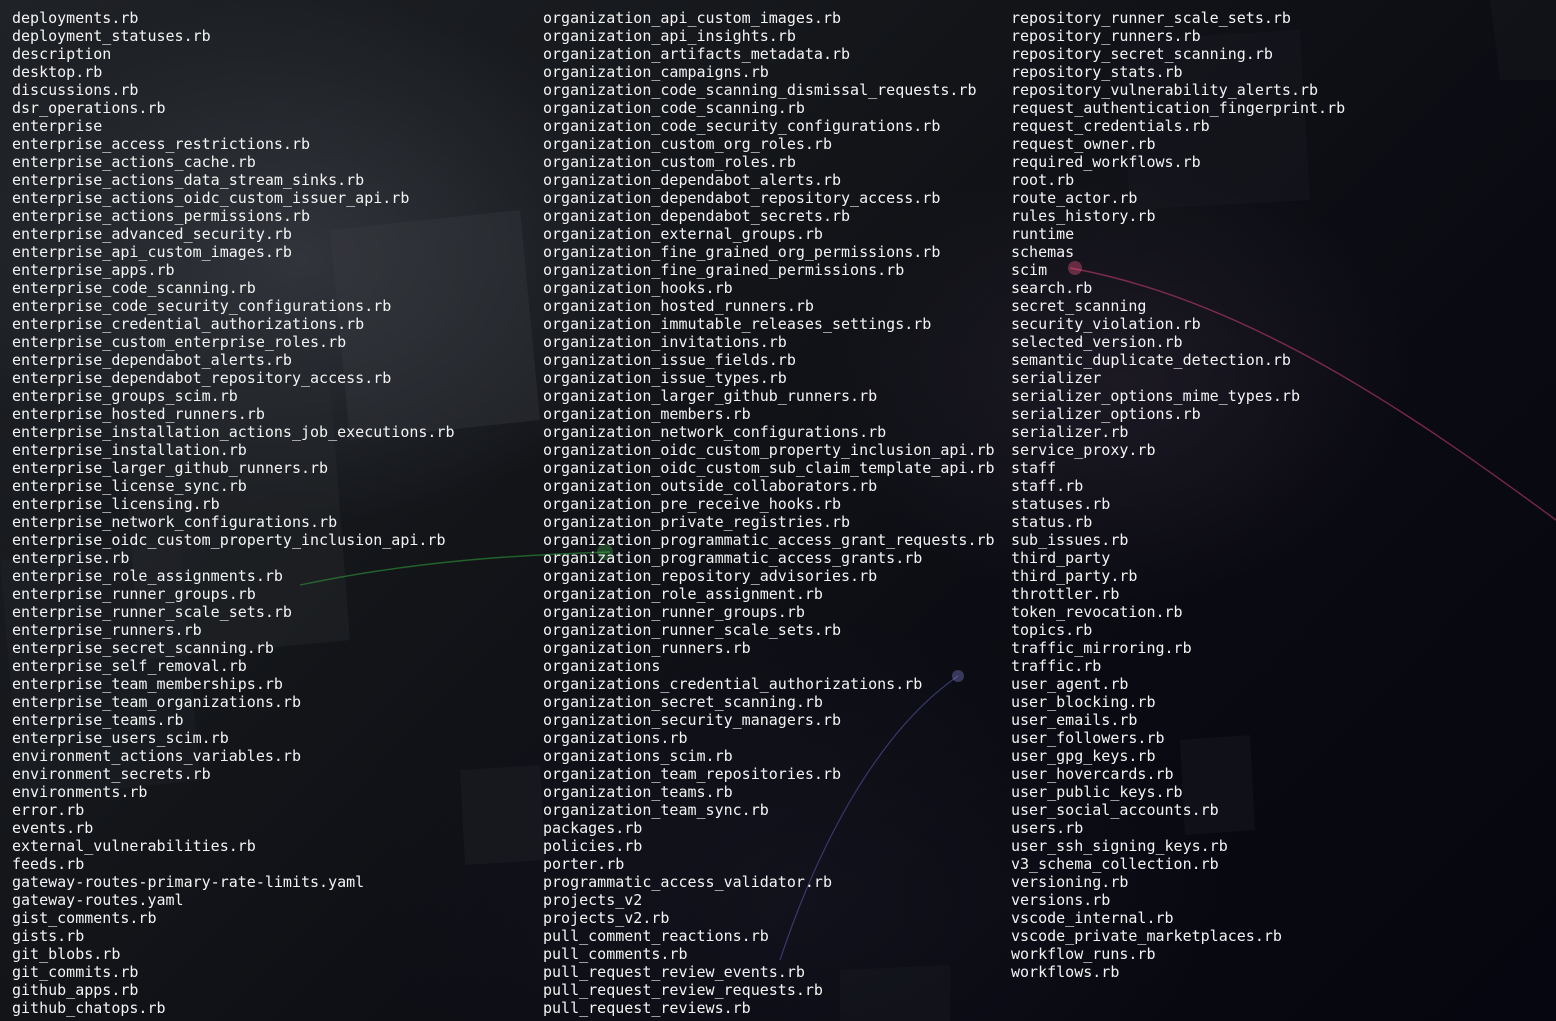 This screenshot has height=1021, width=1556. I want to click on file-entry: traffic.rb, so click(1056, 666).